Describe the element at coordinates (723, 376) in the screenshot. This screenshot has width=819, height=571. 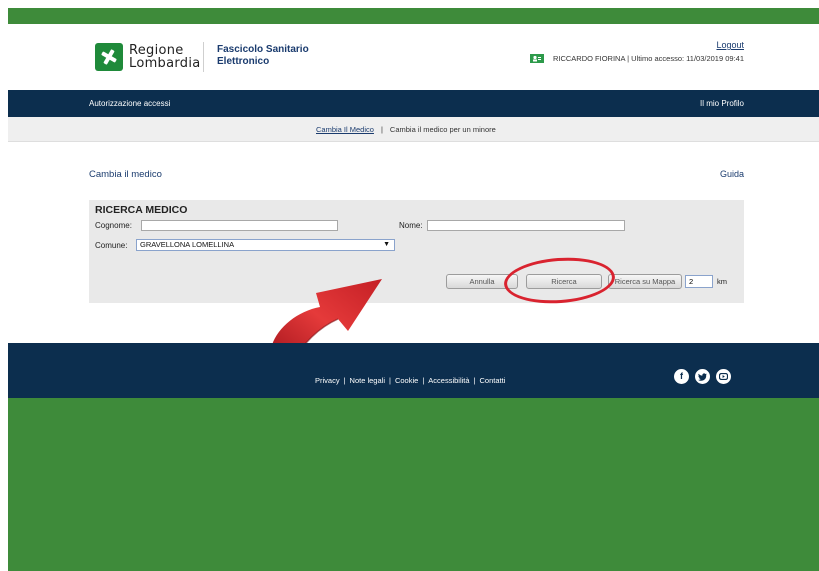
I see `youtube-icon` at that location.